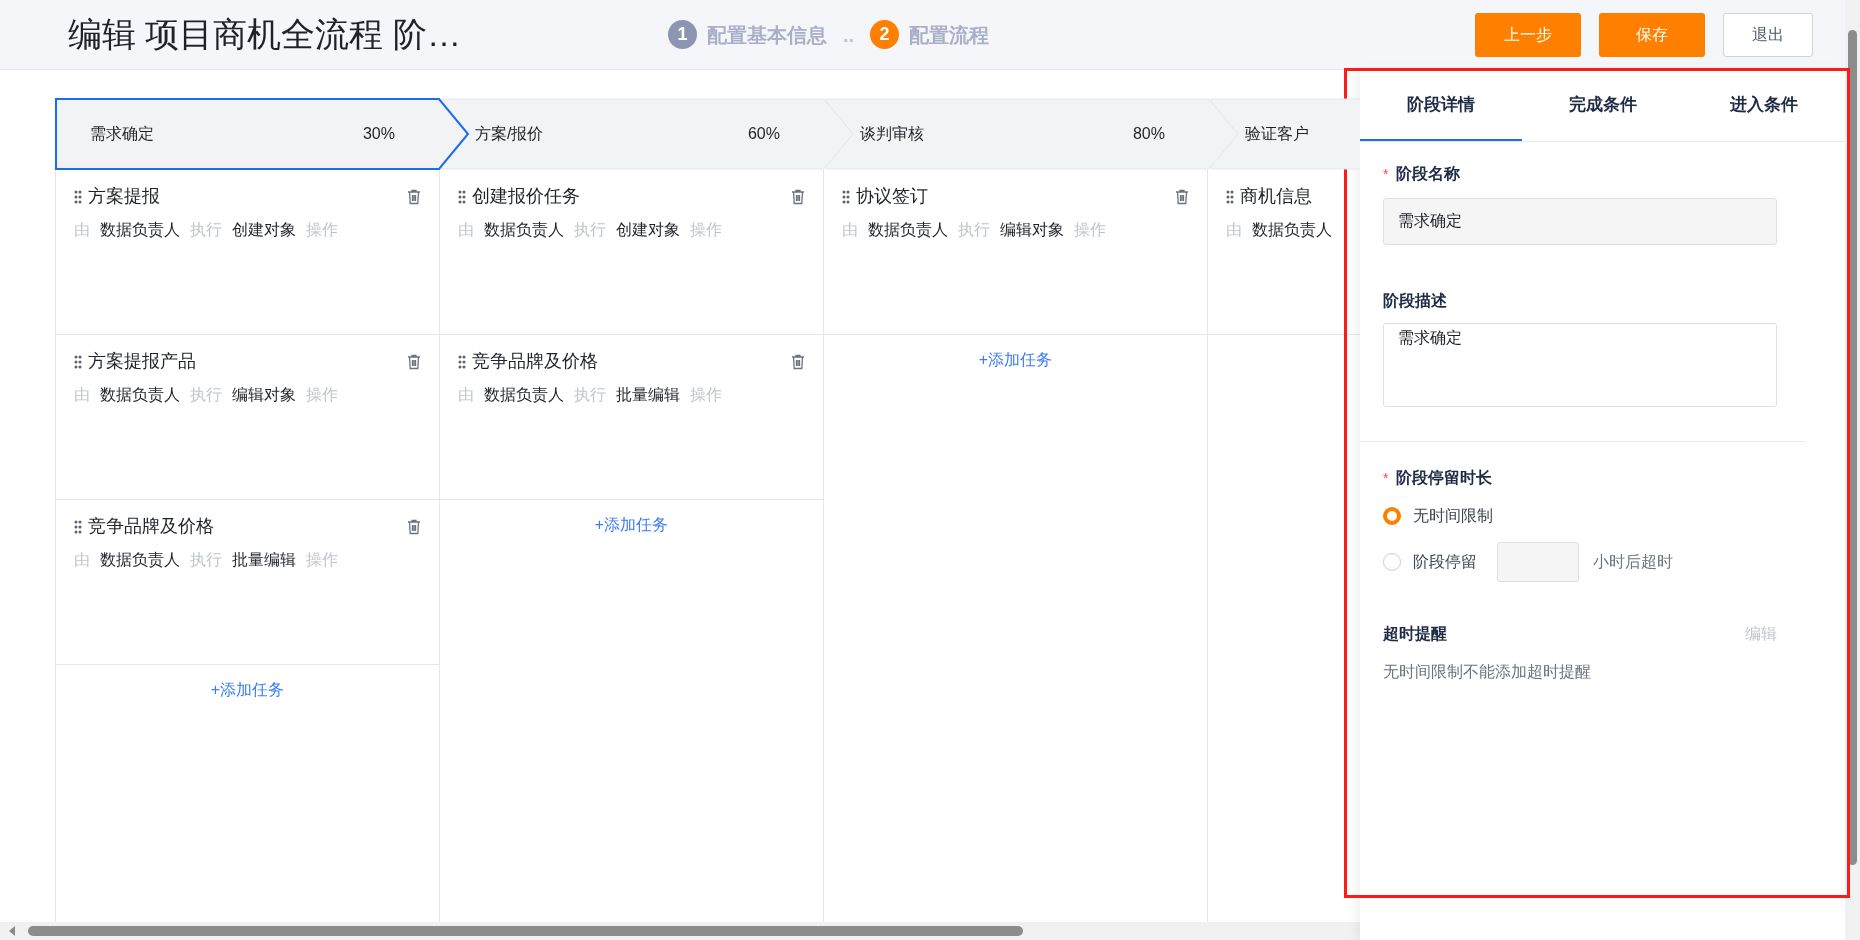 Image resolution: width=1860 pixels, height=940 pixels. Describe the element at coordinates (1415, 634) in the screenshot. I see `field-label: 超时提醒` at that location.